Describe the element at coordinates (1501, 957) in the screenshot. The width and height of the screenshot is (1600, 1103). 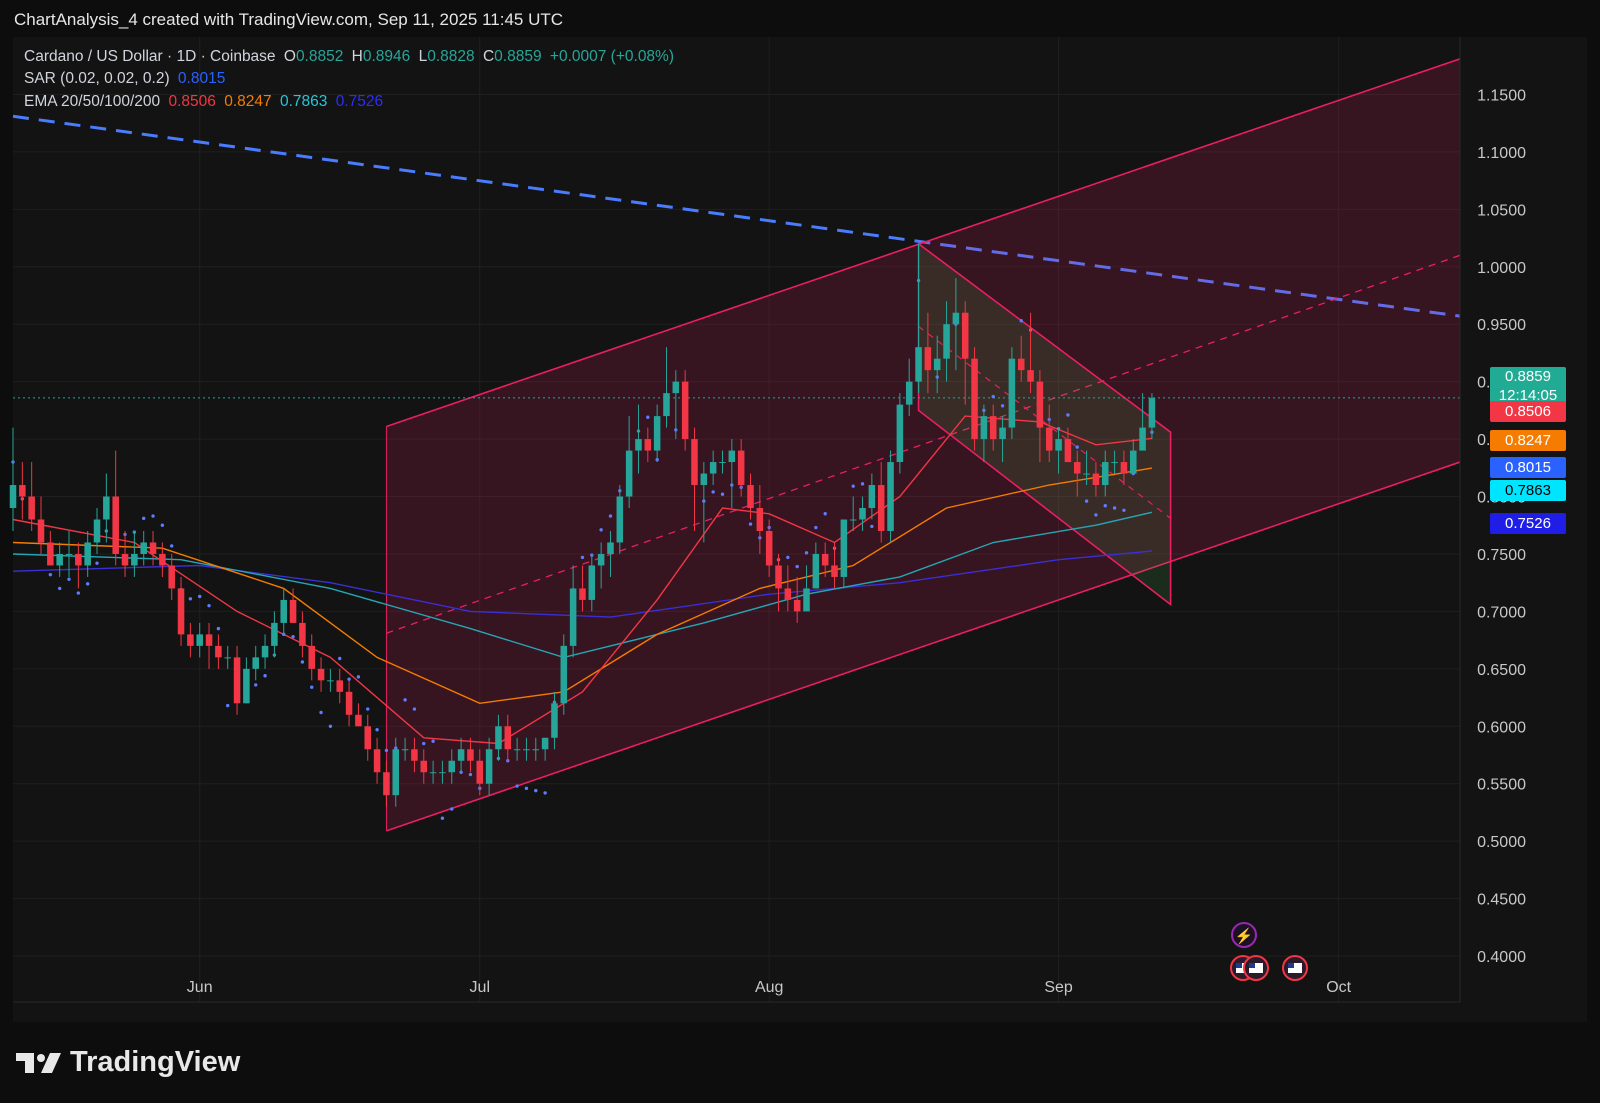
I see `y-tick-label: 0.4000` at that location.